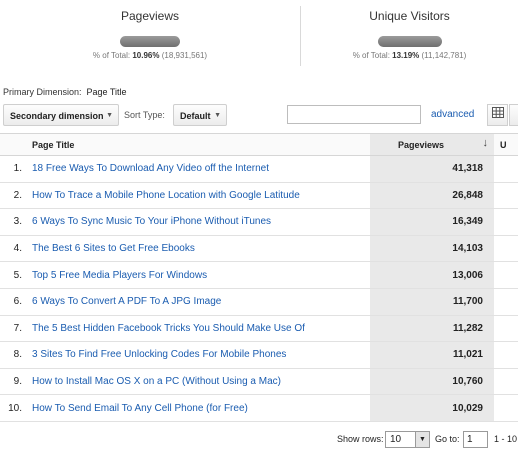  I want to click on row-title-cell: The Best 6 Sites to Get Free Ebooks, so click(200, 249).